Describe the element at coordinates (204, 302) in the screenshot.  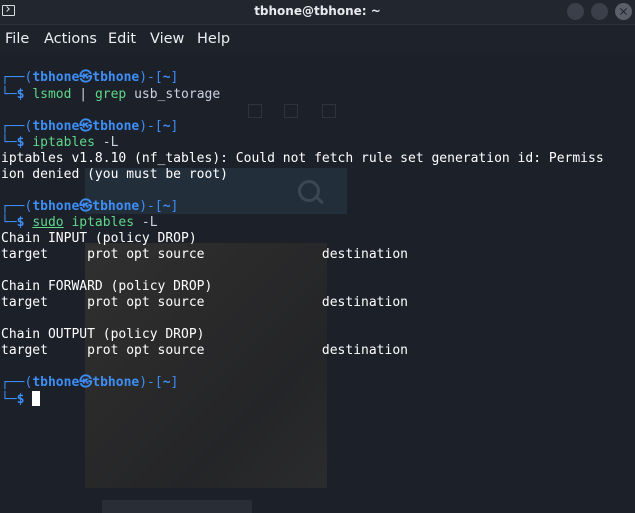
I see `chain-forward-header: target prot opt source destination` at that location.